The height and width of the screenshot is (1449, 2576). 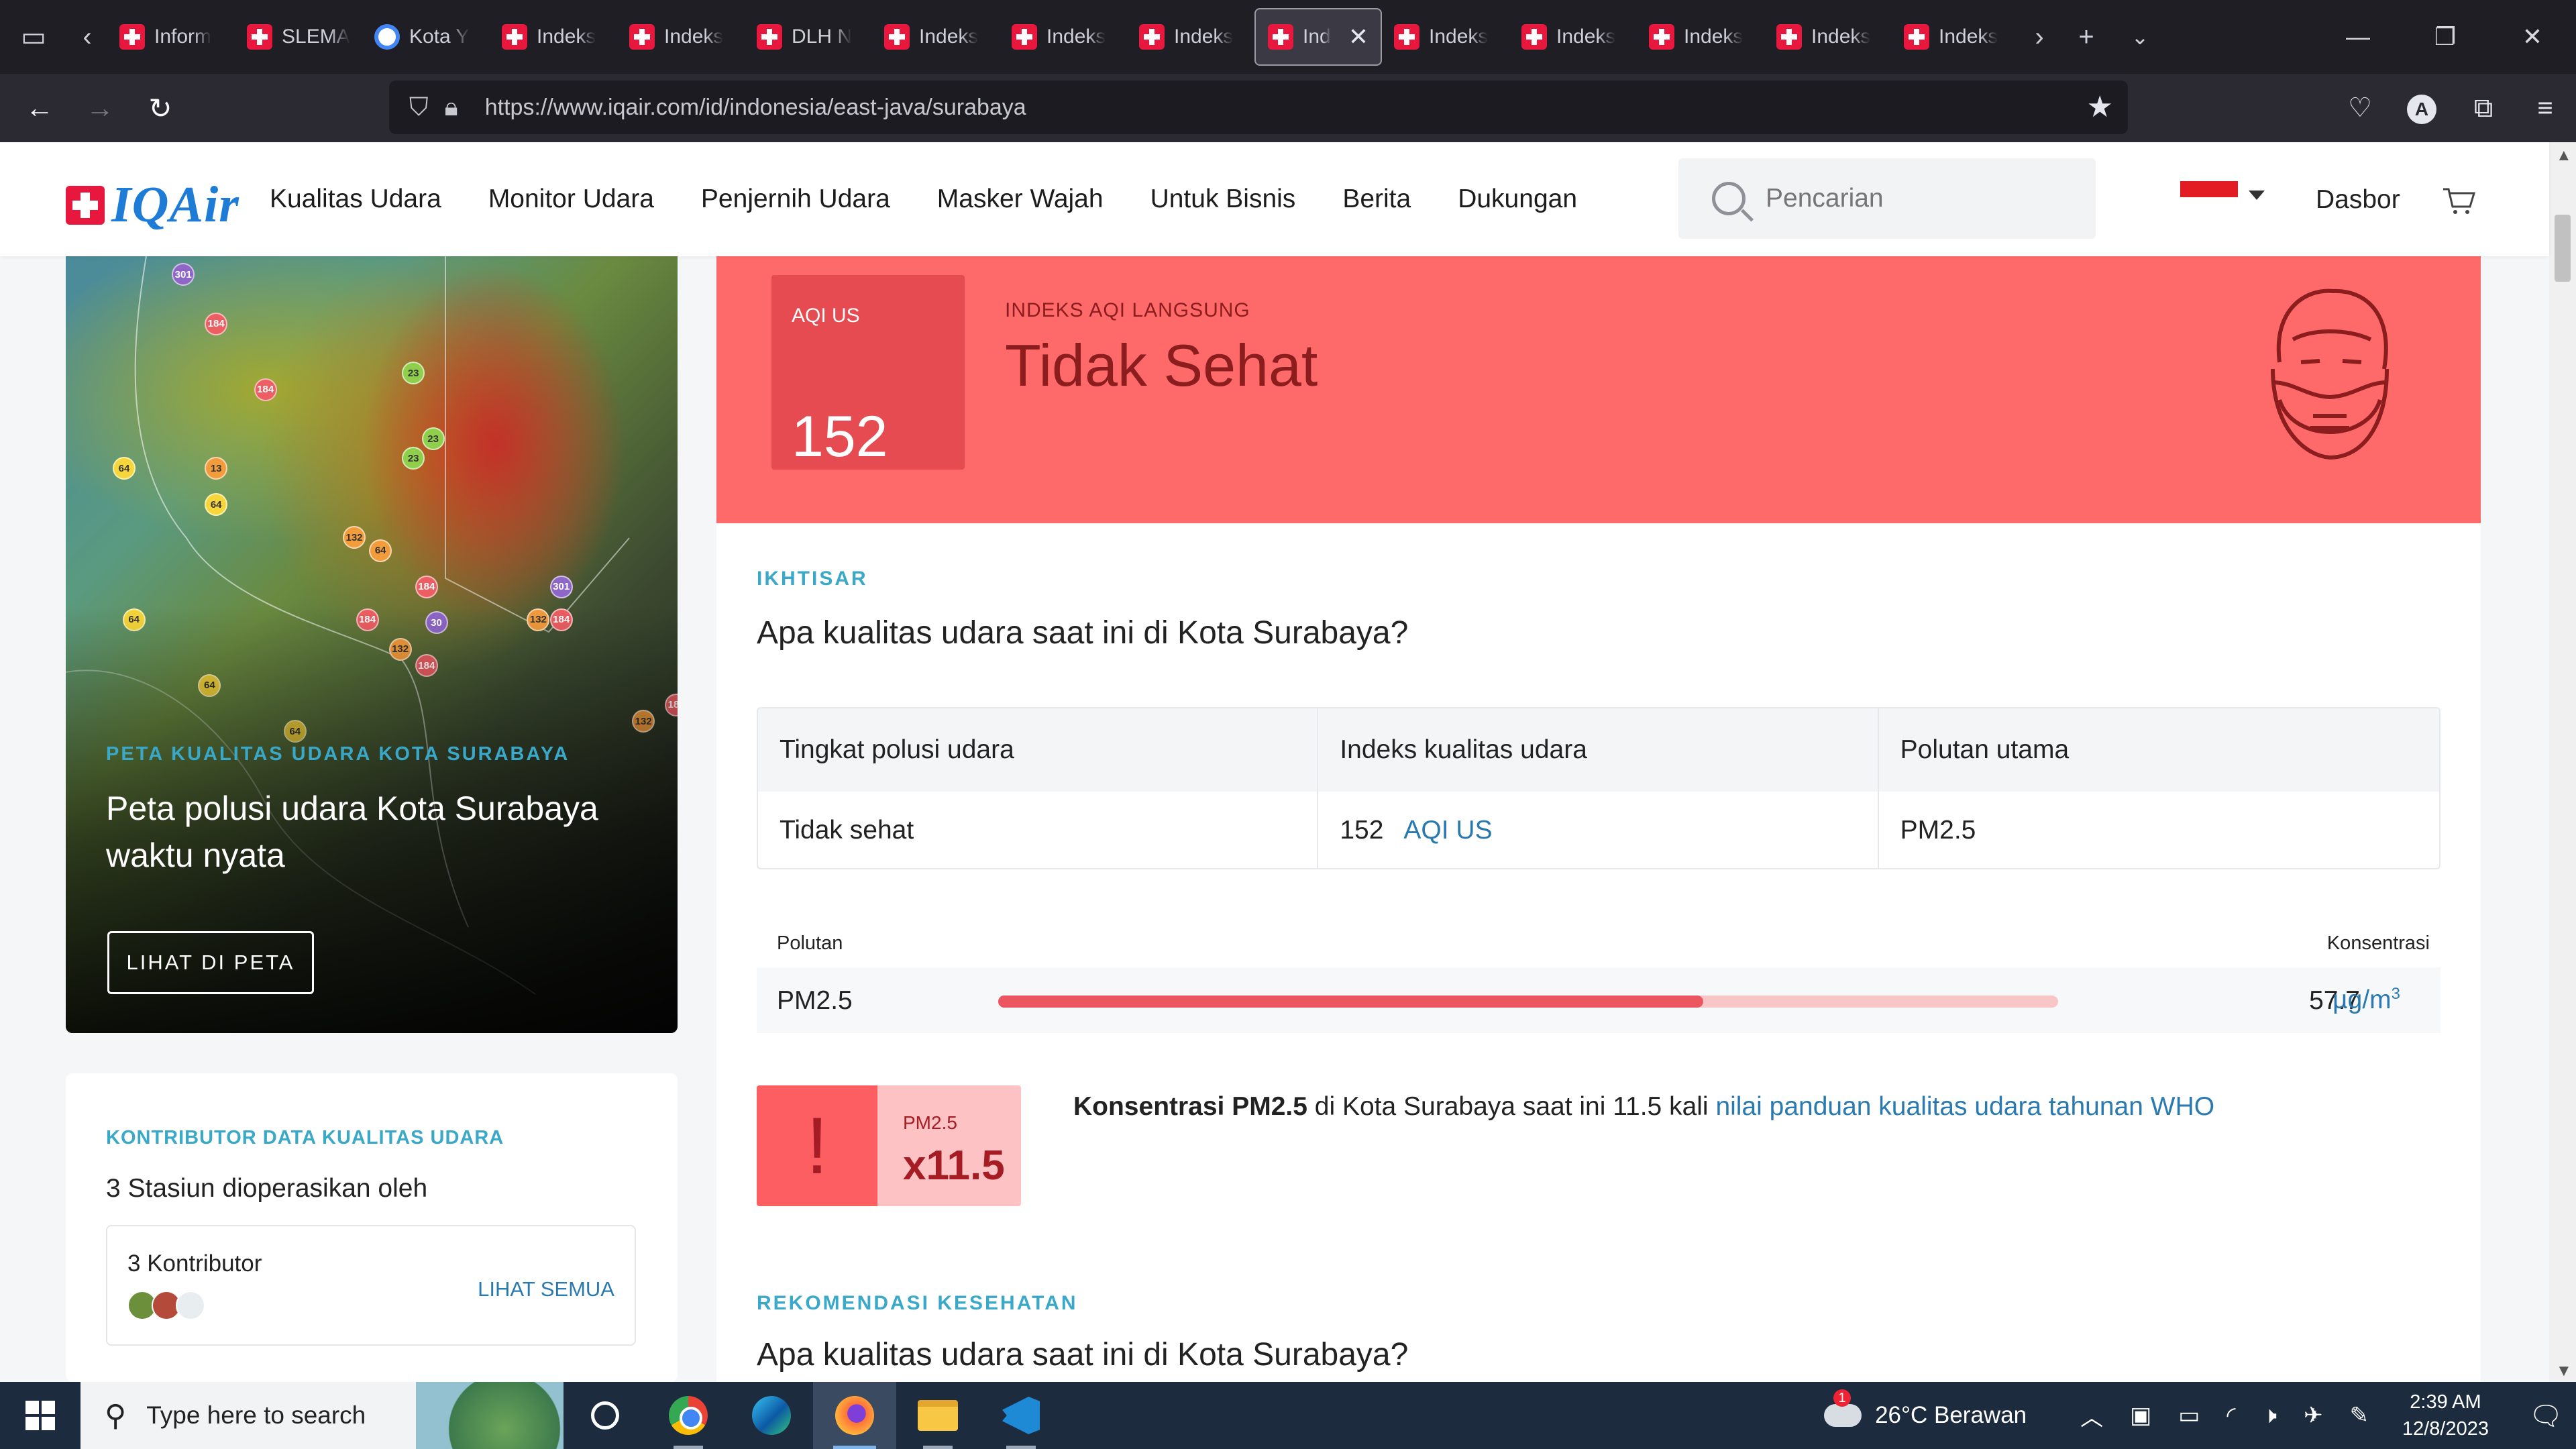 I want to click on chrome-icon, so click(x=688, y=1415).